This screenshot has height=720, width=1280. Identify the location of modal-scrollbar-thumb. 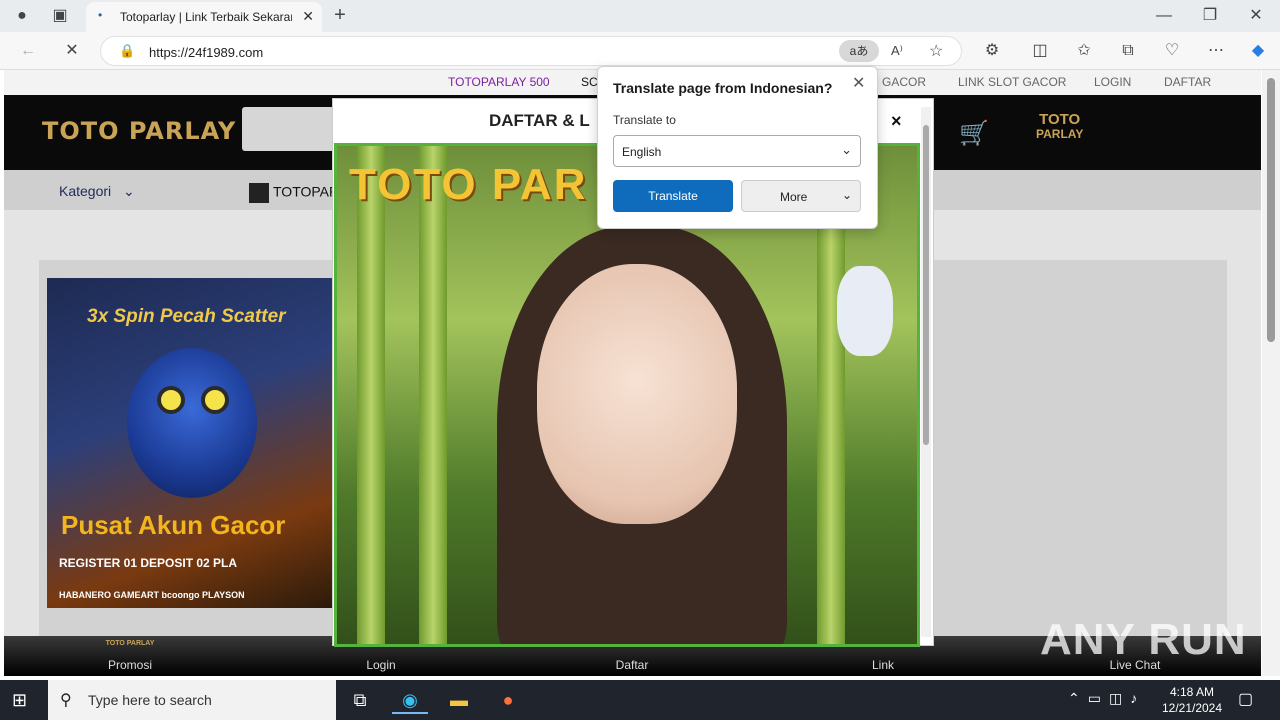
(926, 285).